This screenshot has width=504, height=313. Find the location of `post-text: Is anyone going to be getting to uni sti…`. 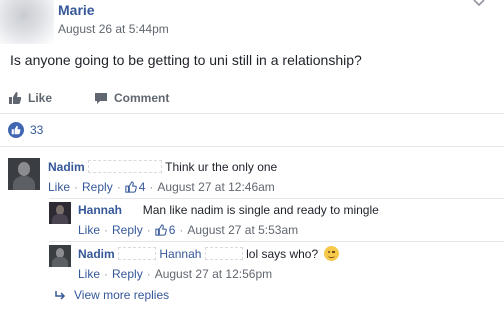

post-text: Is anyone going to be getting to uni sti… is located at coordinates (186, 60).